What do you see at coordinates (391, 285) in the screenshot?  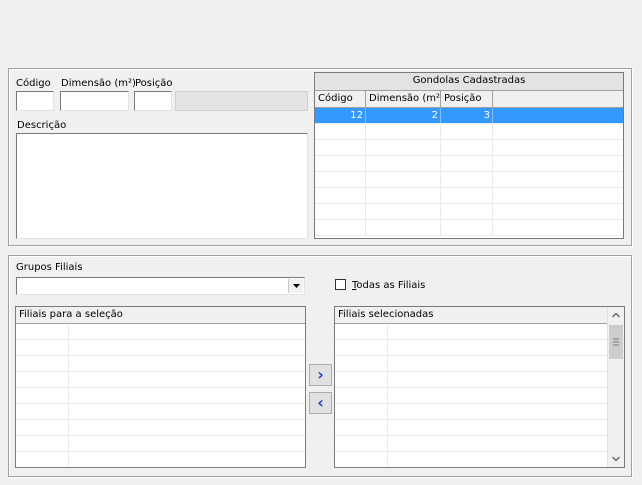 I see `todas-filiais-label-rest: odas as Filiais` at bounding box center [391, 285].